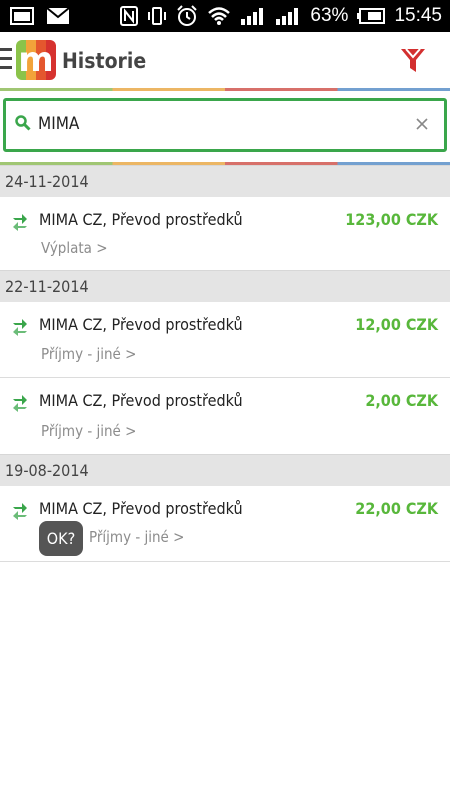  Describe the element at coordinates (104, 61) in the screenshot. I see `page-title: Historie` at that location.